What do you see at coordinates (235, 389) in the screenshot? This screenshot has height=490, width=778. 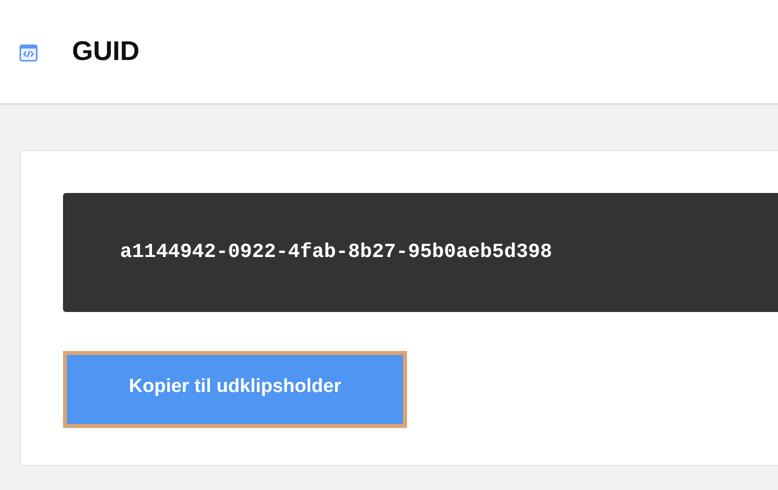 I see `copy-button: Kopier til udklipsholder` at bounding box center [235, 389].